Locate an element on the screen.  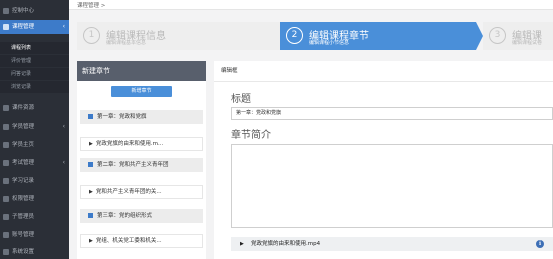
step-subtitle: 编辑课程基本信息 is located at coordinates (126, 43).